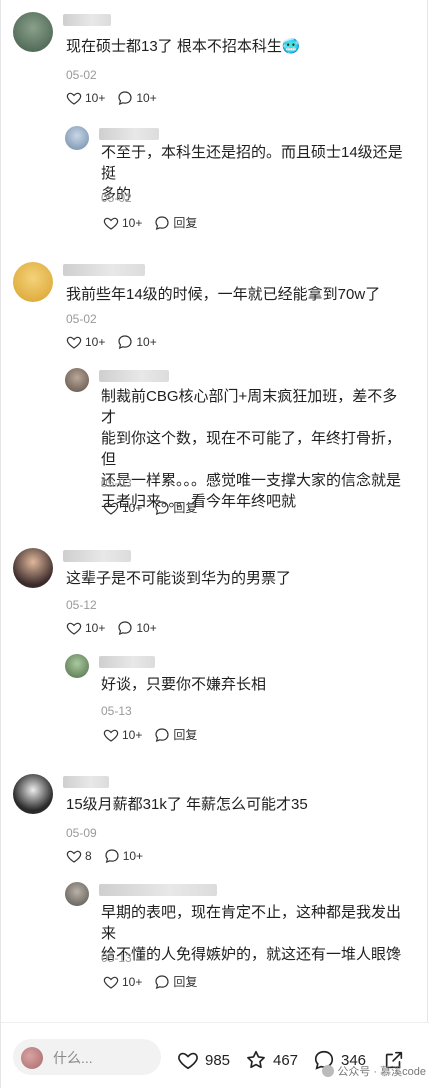 The width and height of the screenshot is (432, 1088). I want to click on watermark-text: 公众号 · 慕溪code, so click(381, 1072).